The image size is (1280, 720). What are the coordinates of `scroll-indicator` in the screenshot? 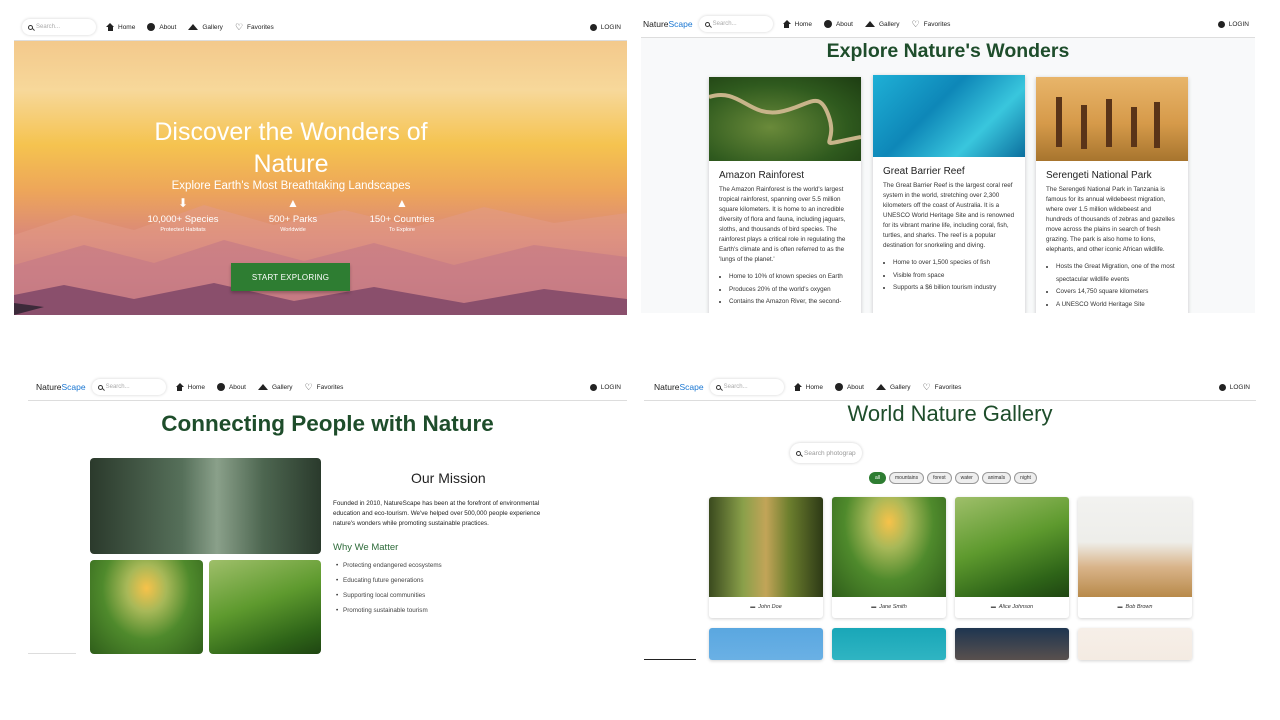 It's located at (52, 653).